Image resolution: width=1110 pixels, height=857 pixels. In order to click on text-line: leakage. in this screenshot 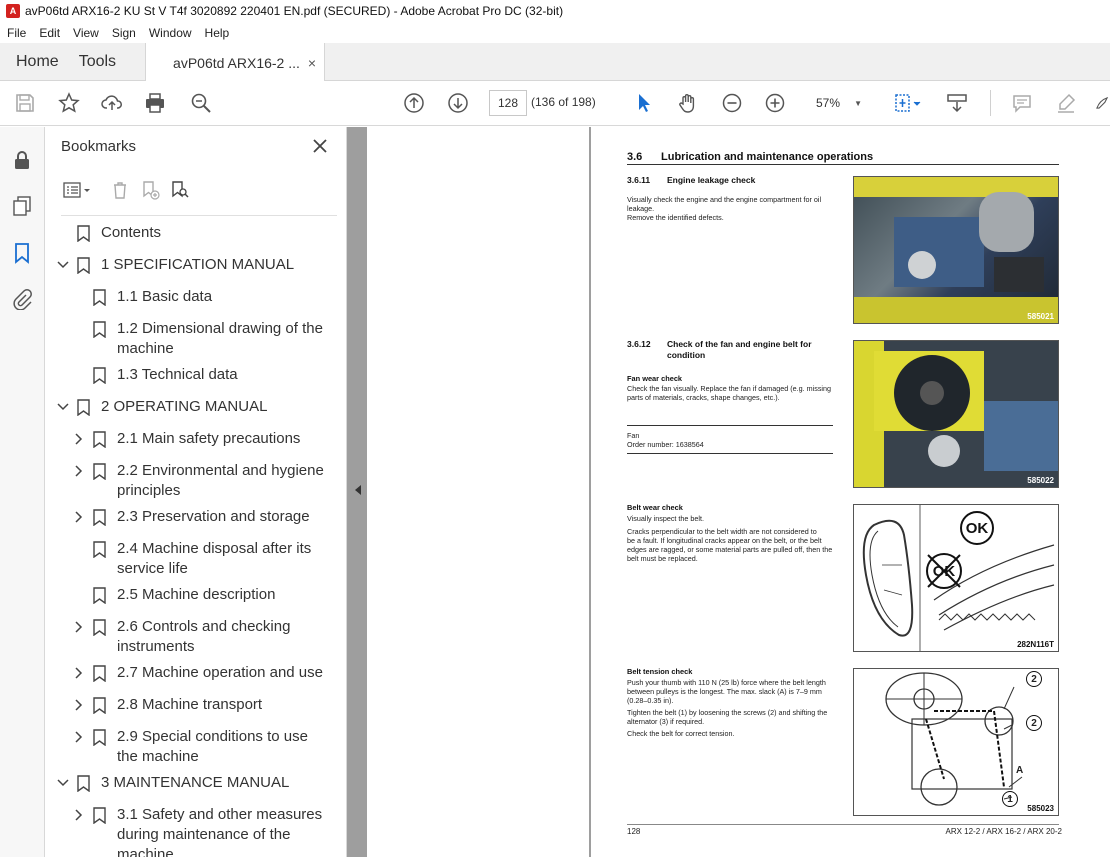, I will do `click(641, 208)`.